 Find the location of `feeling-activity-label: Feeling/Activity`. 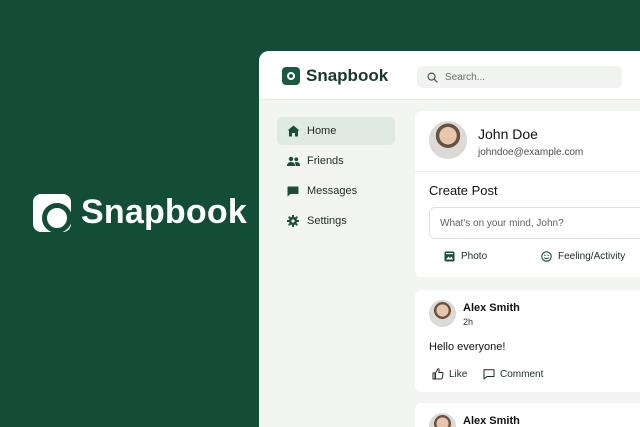

feeling-activity-label: Feeling/Activity is located at coordinates (592, 256).